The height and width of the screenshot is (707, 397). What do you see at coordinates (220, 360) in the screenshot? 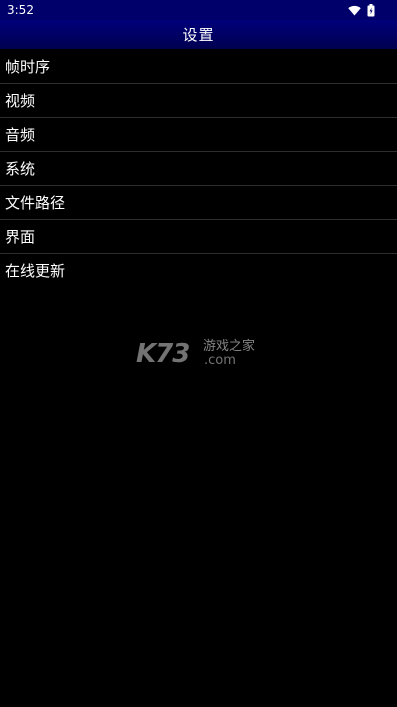
I see `watermark-domain: .com` at bounding box center [220, 360].